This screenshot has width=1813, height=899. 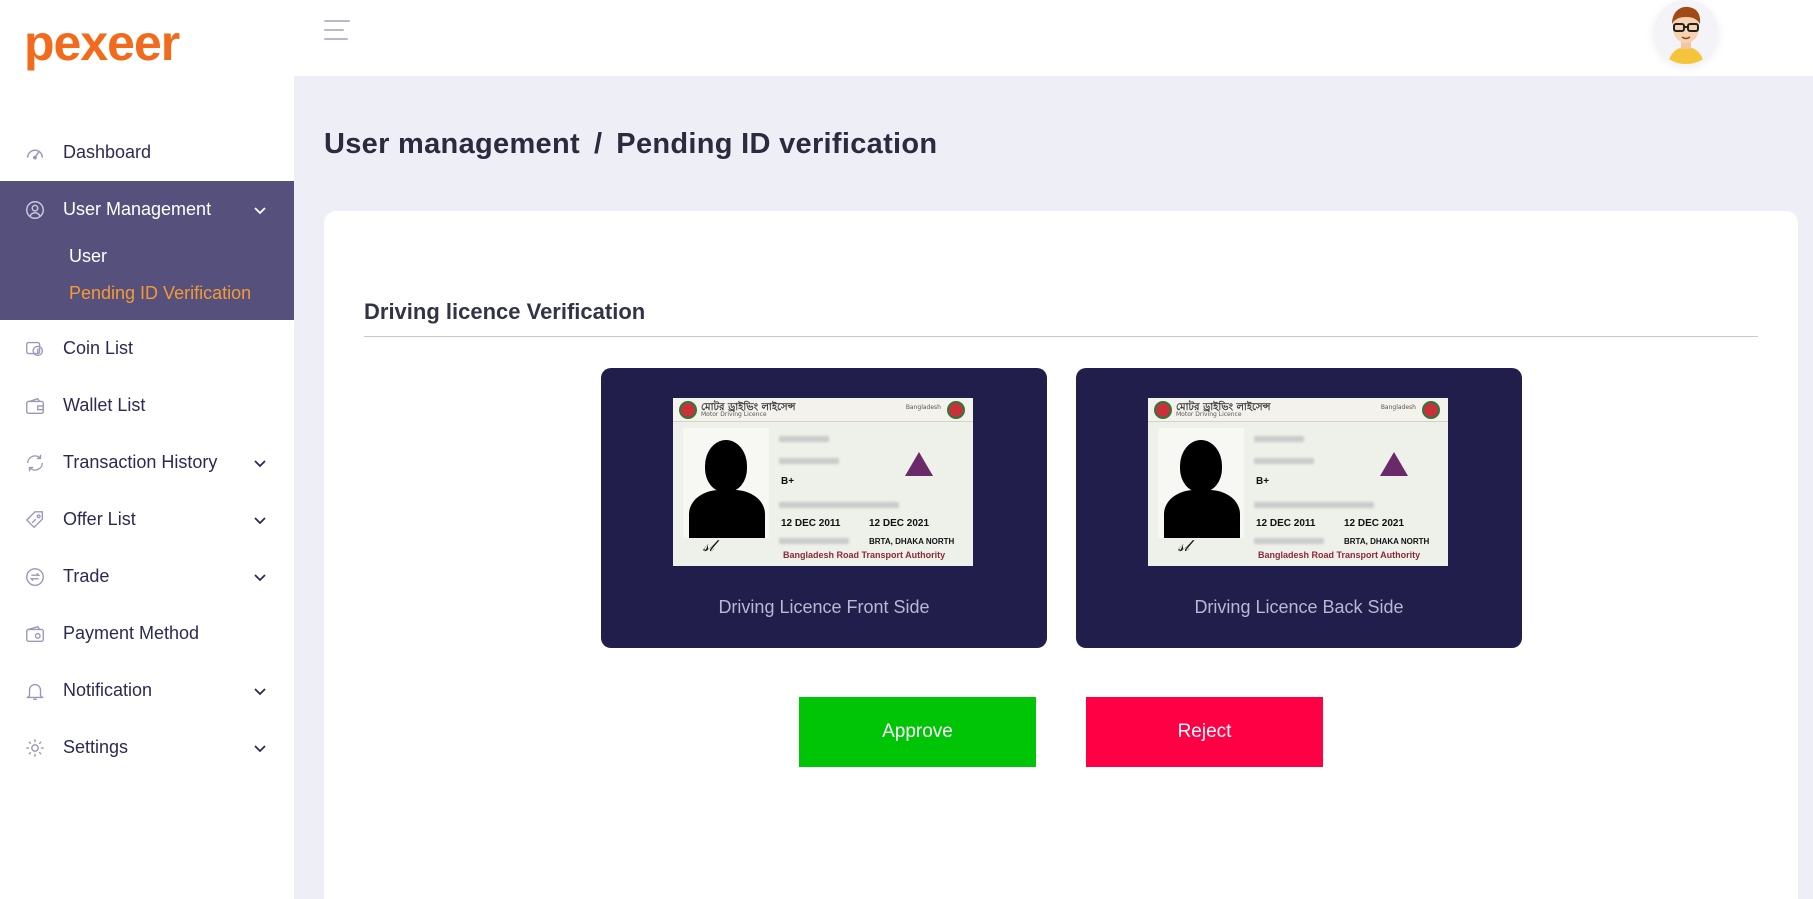 I want to click on breadcrumb-parent: User management, so click(x=452, y=144).